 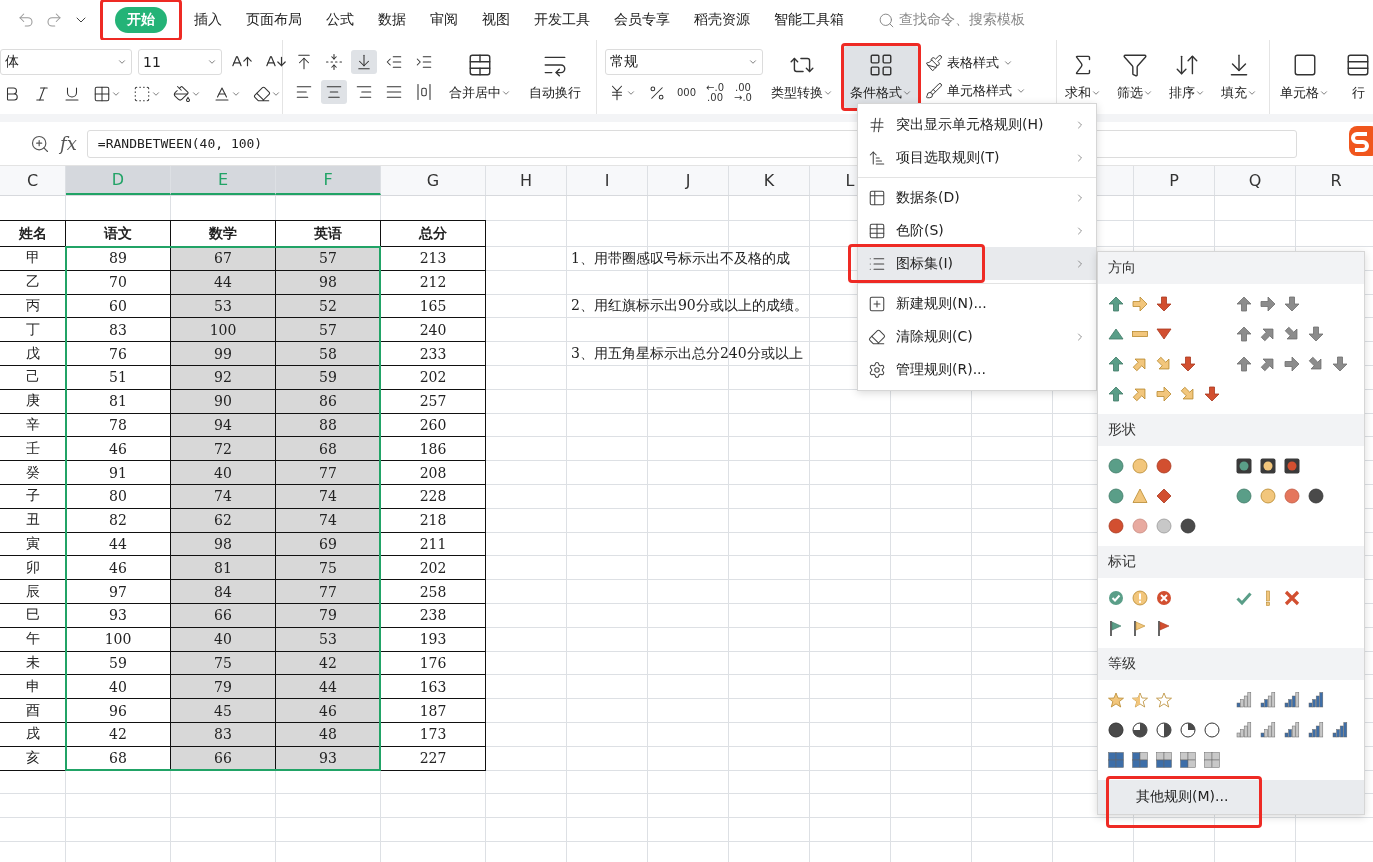 I want to click on table-cell: 57, so click(x=328, y=259).